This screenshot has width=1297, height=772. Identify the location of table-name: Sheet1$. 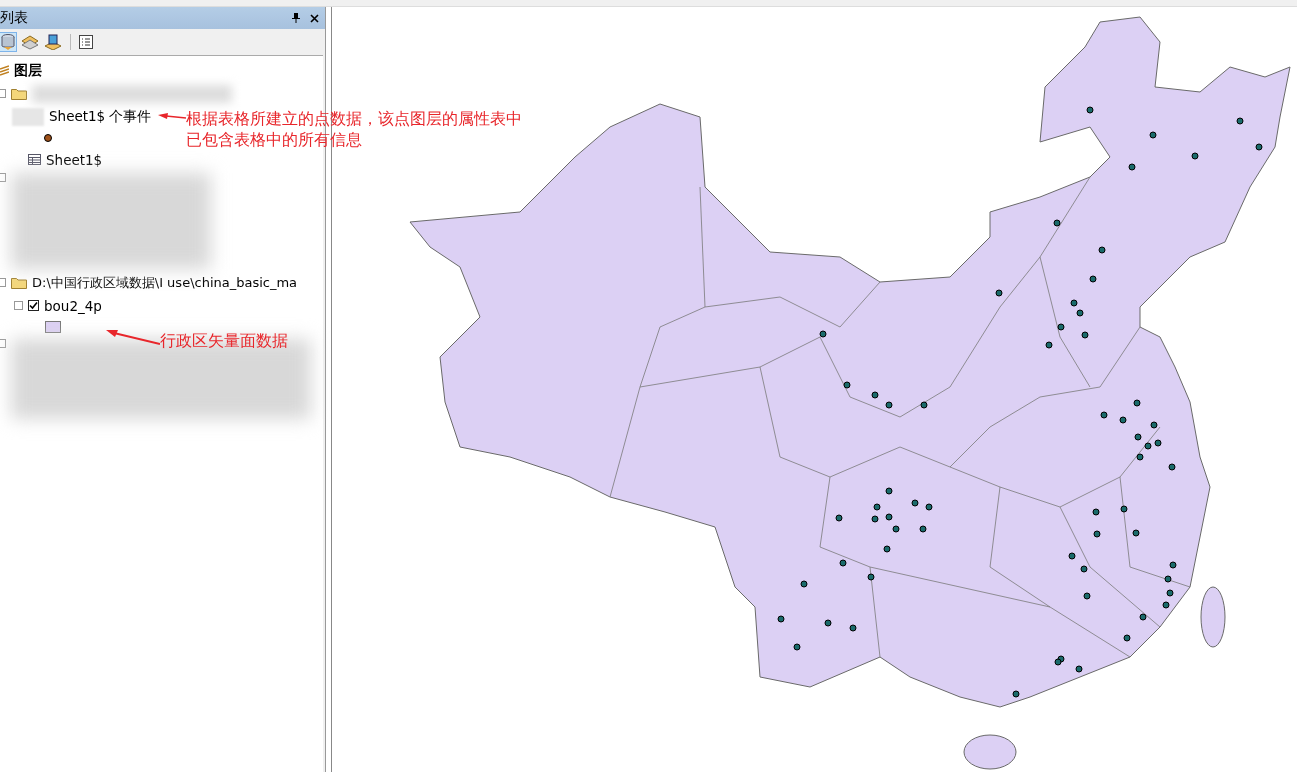
(74, 159).